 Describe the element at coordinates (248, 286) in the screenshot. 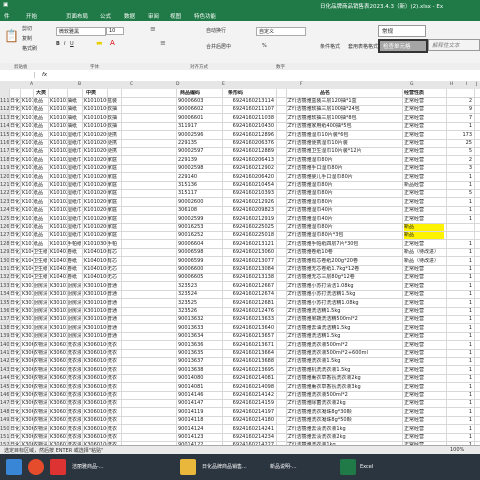

I see `cell-bar: 6924160212667` at that location.